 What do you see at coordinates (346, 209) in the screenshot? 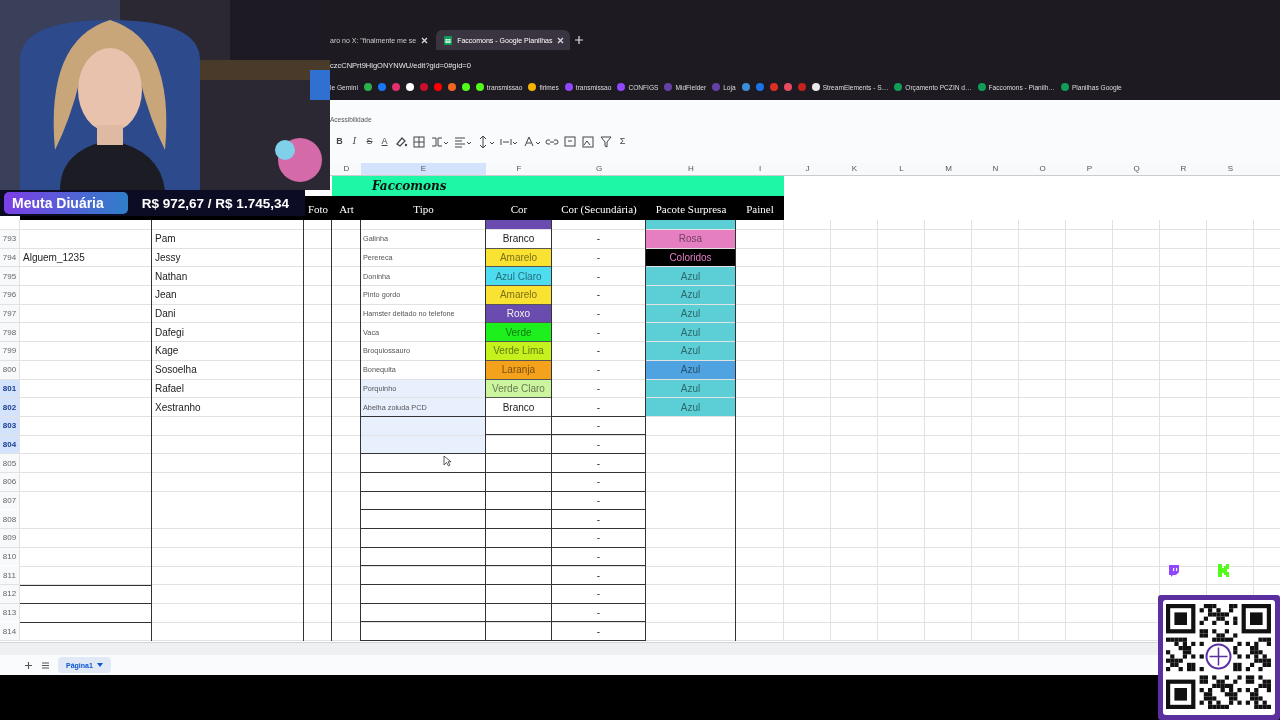
I see `column-heading: Art` at bounding box center [346, 209].